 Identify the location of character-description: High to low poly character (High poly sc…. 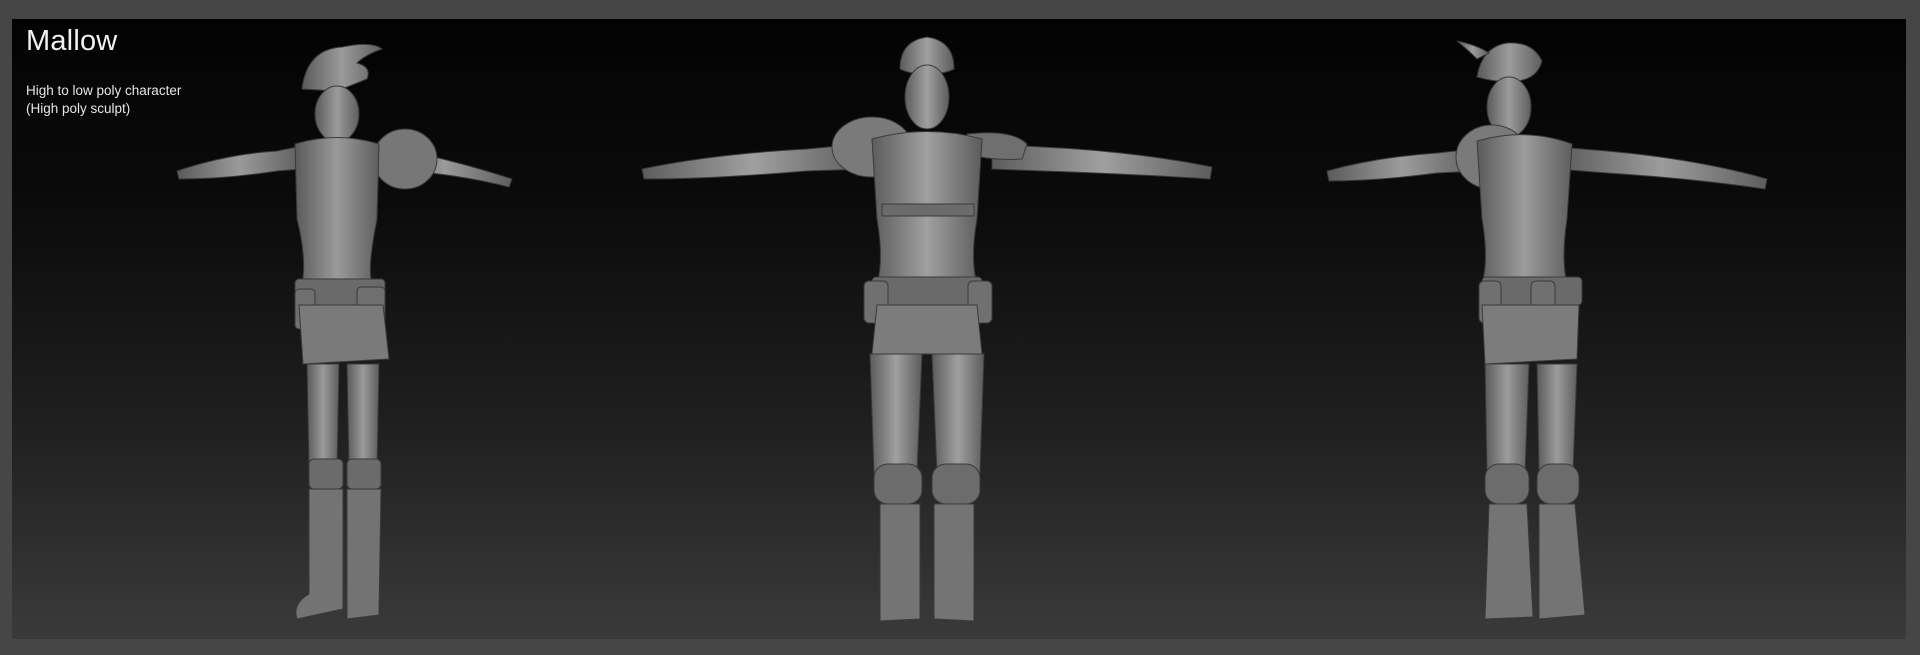
(103, 100).